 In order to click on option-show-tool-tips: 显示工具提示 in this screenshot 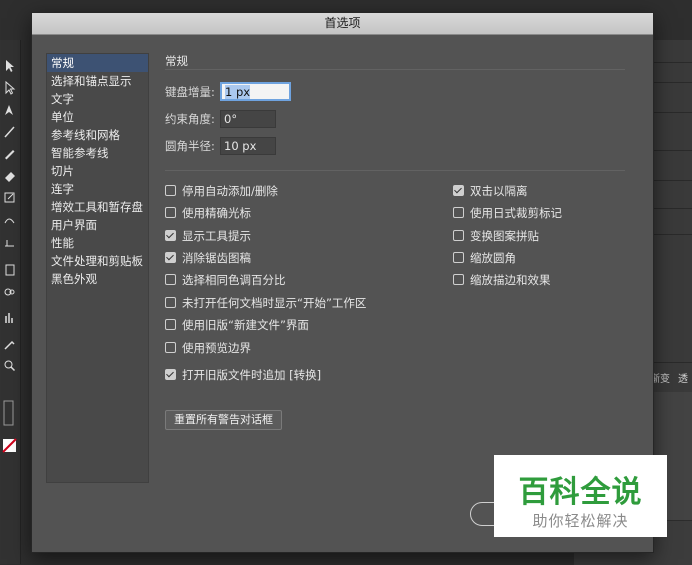, I will do `click(208, 236)`.